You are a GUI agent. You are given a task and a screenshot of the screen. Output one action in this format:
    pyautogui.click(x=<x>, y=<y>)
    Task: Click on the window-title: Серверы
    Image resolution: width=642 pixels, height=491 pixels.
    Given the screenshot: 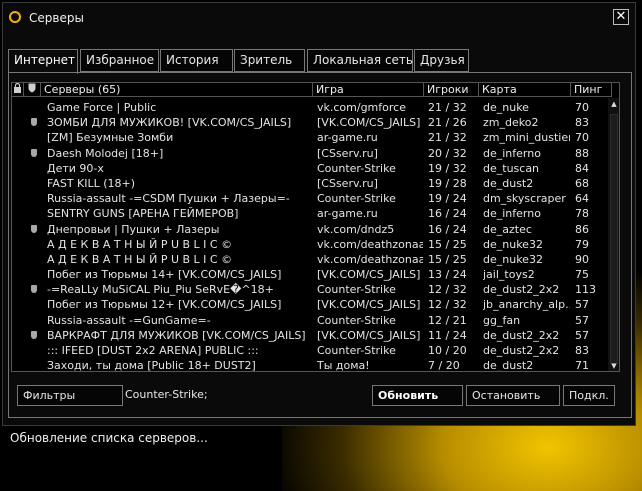 What is the action you would take?
    pyautogui.click(x=56, y=18)
    